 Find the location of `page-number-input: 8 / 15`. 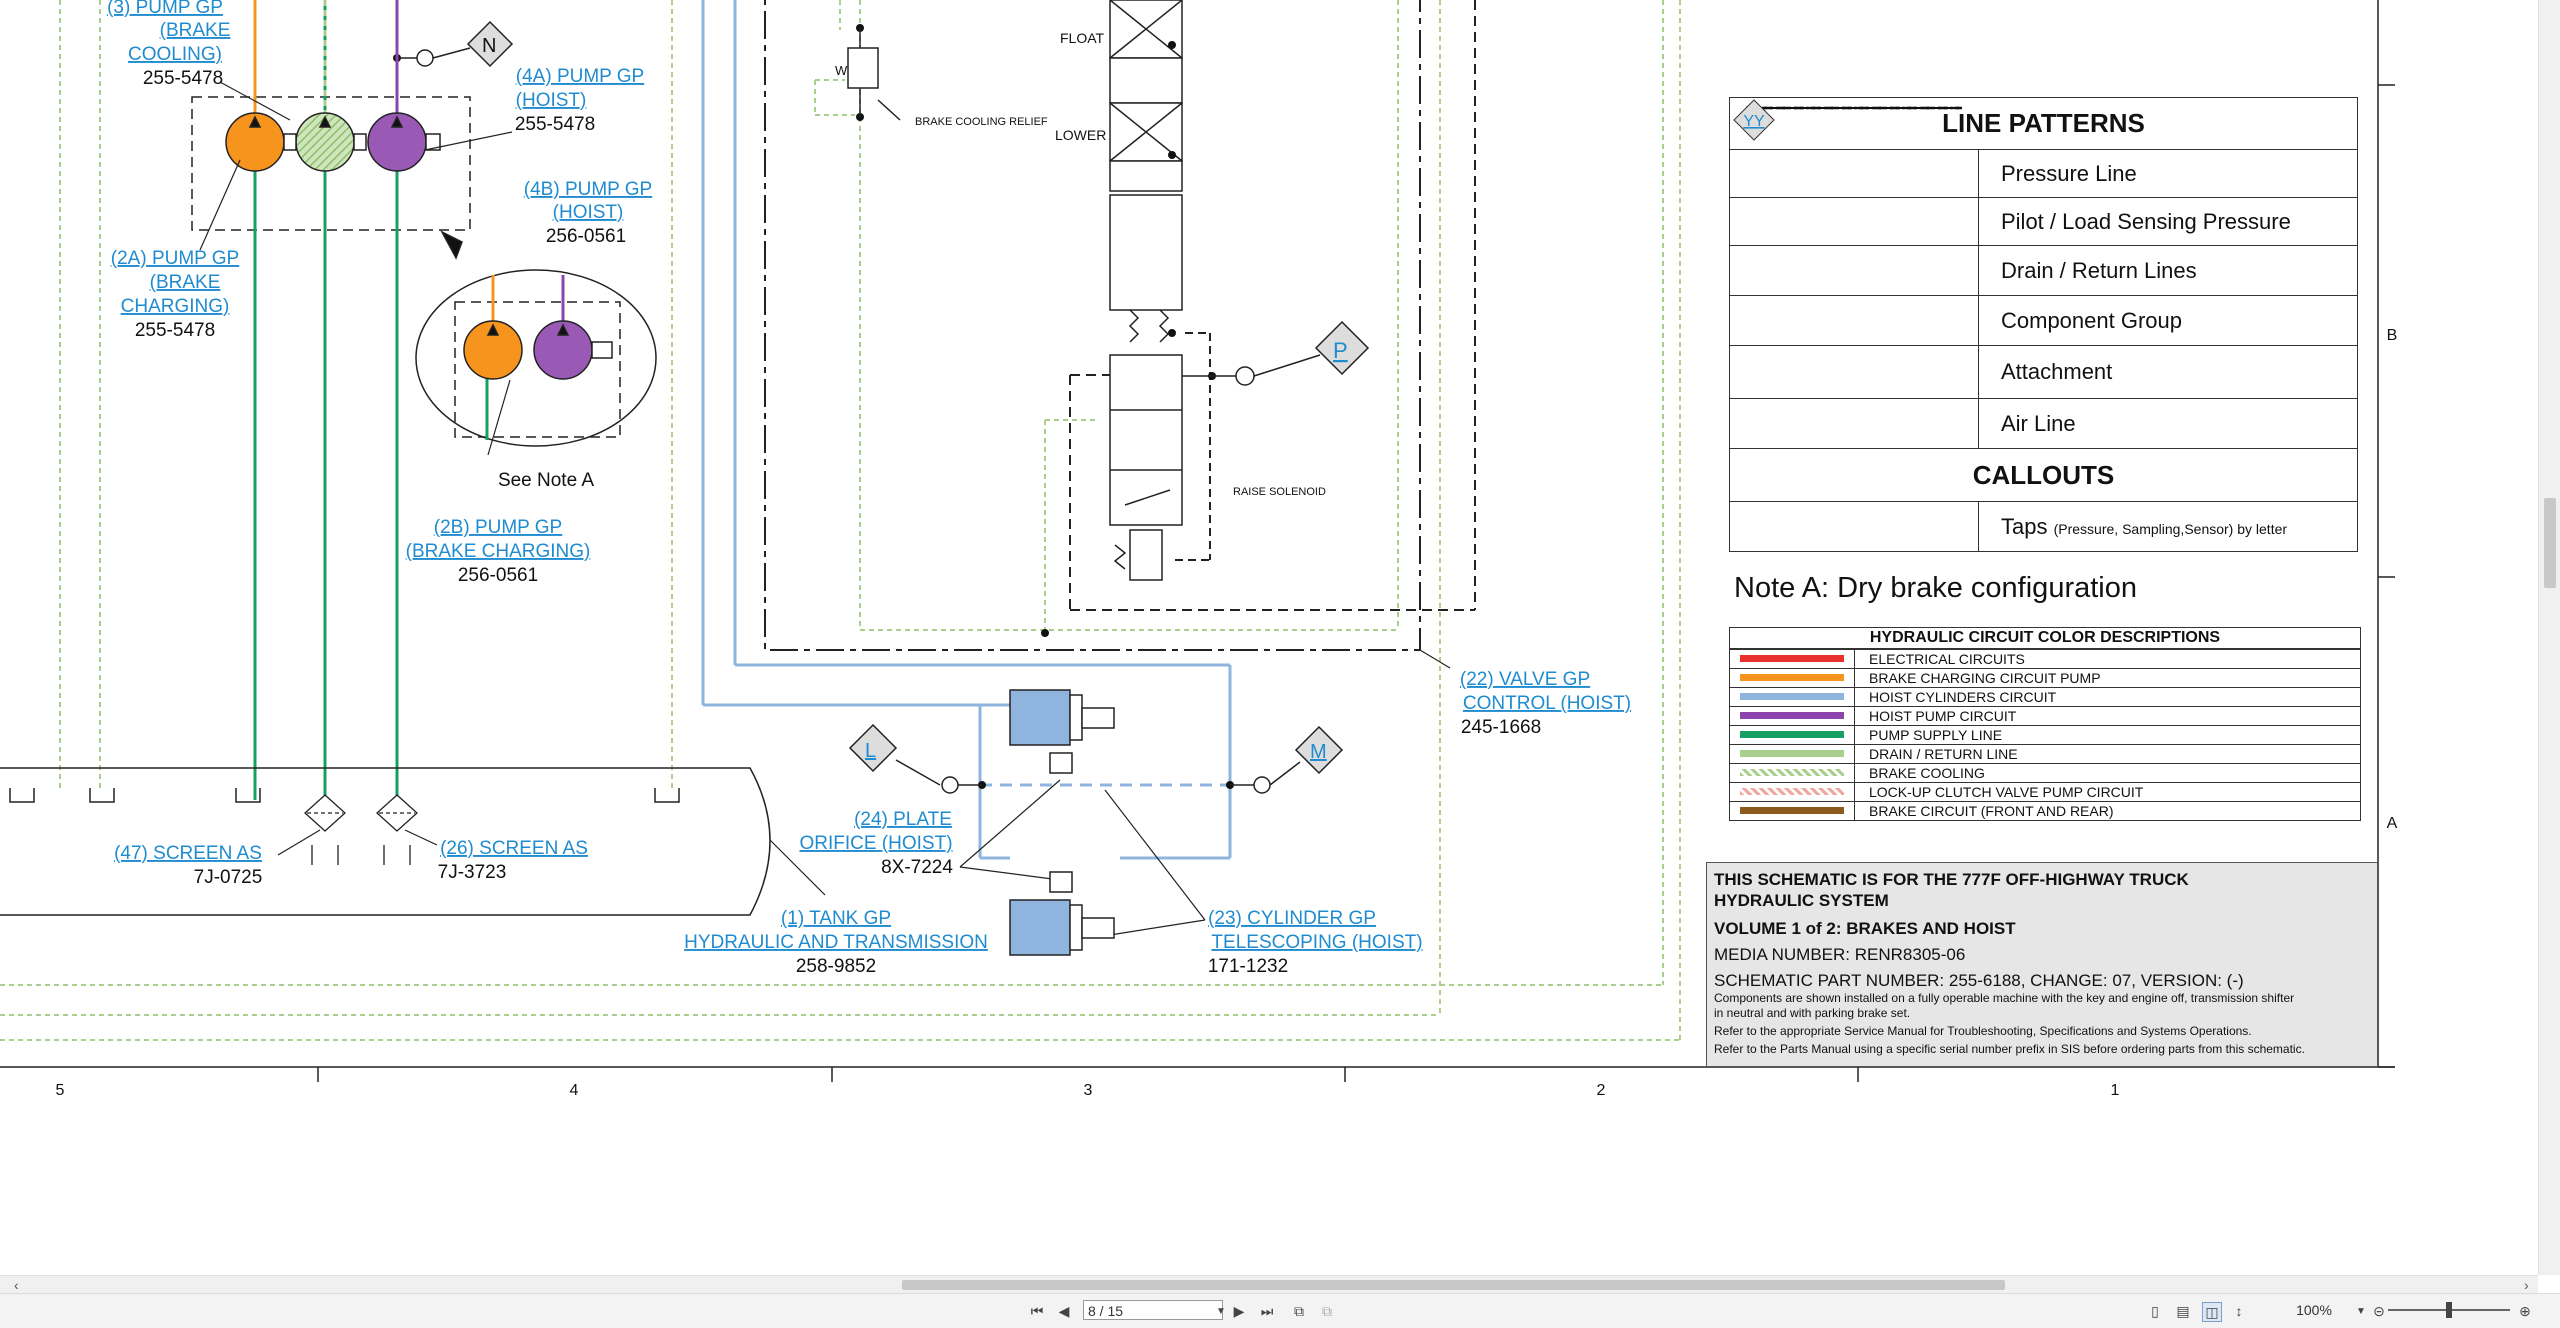

page-number-input: 8 / 15 is located at coordinates (1153, 1310).